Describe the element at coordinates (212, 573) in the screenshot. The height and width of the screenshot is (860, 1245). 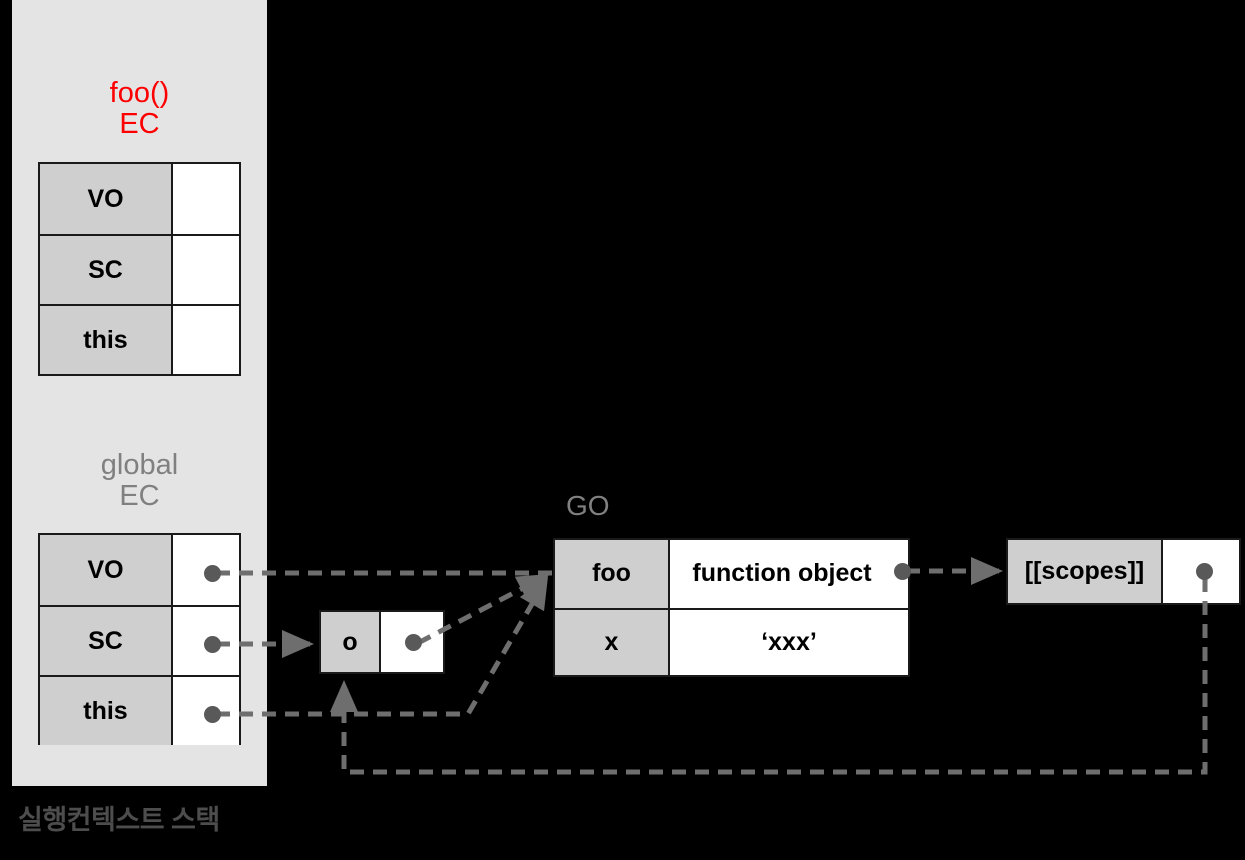
I see `global-ec-vo-pointer-dot` at that location.